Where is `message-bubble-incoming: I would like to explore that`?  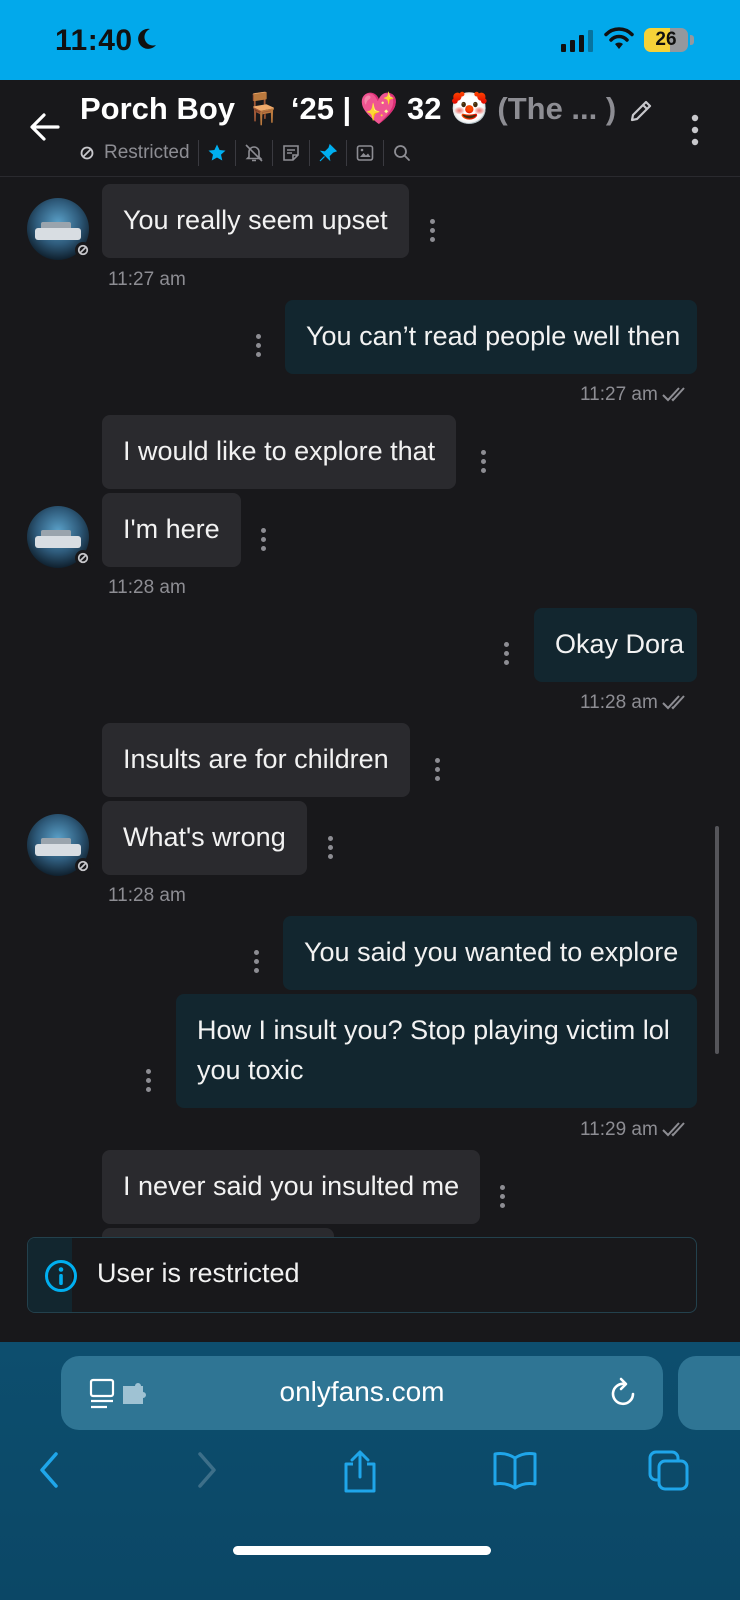 message-bubble-incoming: I would like to explore that is located at coordinates (279, 452).